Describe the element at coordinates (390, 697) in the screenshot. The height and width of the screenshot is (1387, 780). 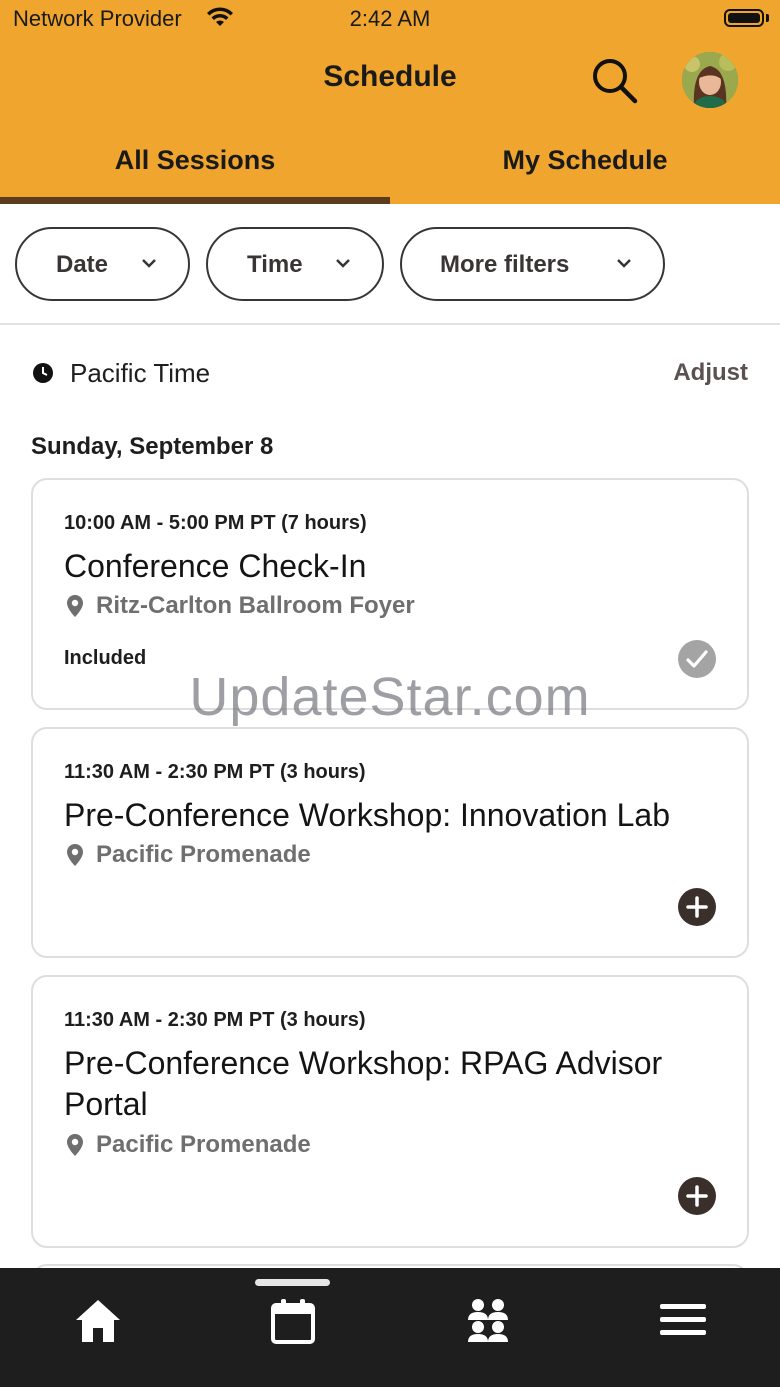
I see `watermark: UpdateStar.com` at that location.